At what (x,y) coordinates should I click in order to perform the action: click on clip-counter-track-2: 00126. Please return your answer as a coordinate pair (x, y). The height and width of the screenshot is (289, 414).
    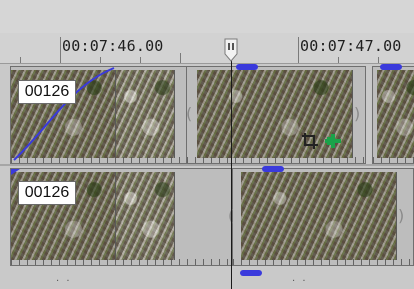
    Looking at the image, I should click on (47, 193).